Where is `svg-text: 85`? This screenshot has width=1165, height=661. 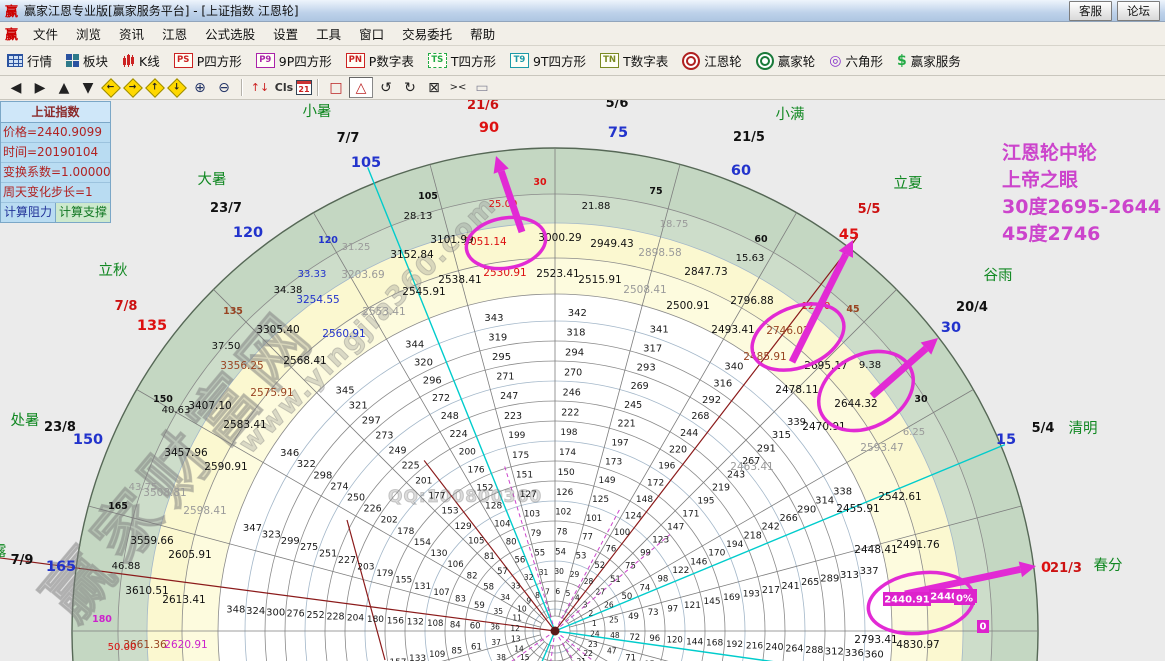 svg-text: 85 is located at coordinates (456, 651).